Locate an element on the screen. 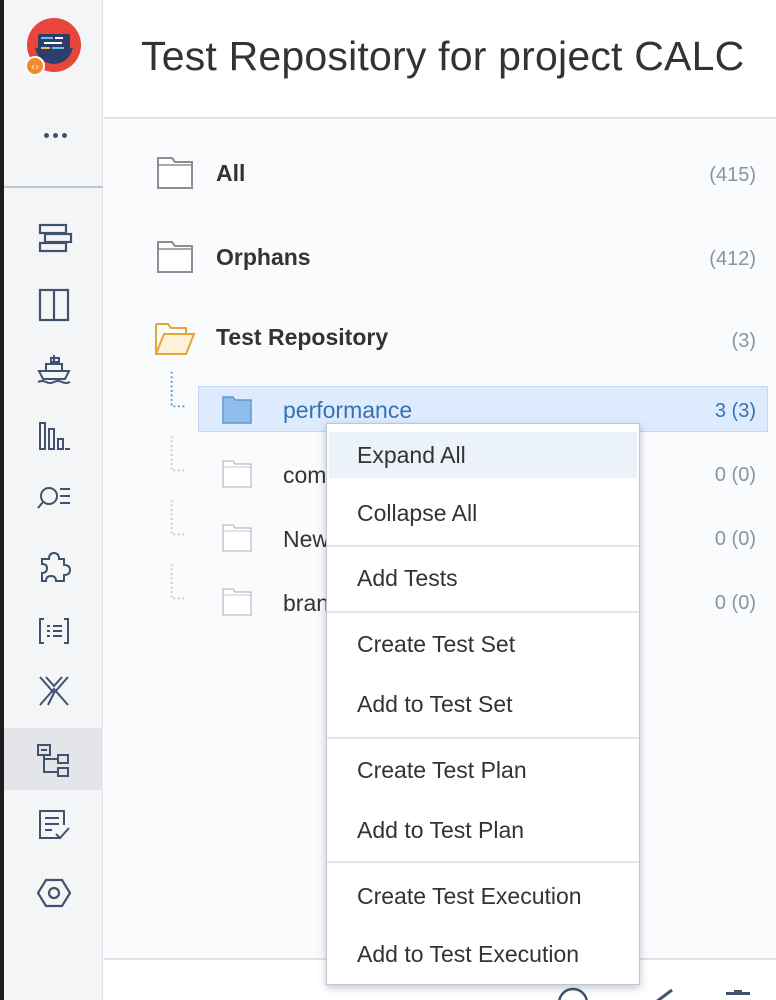 This screenshot has width=776, height=1000. board-icon is located at coordinates (53, 305).